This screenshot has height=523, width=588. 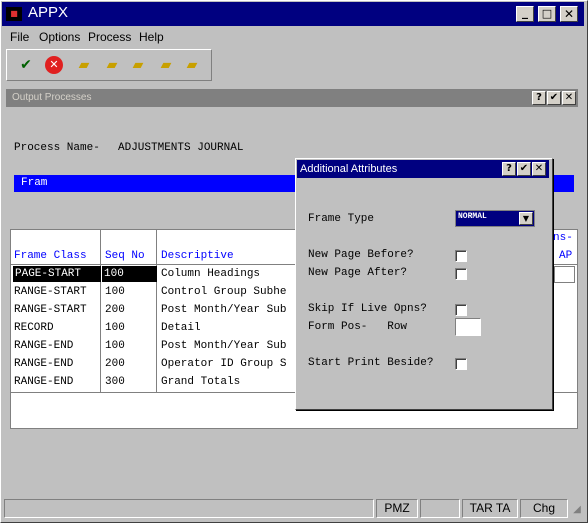 What do you see at coordinates (564, 274) in the screenshot?
I see `table-row-0-ap-field` at bounding box center [564, 274].